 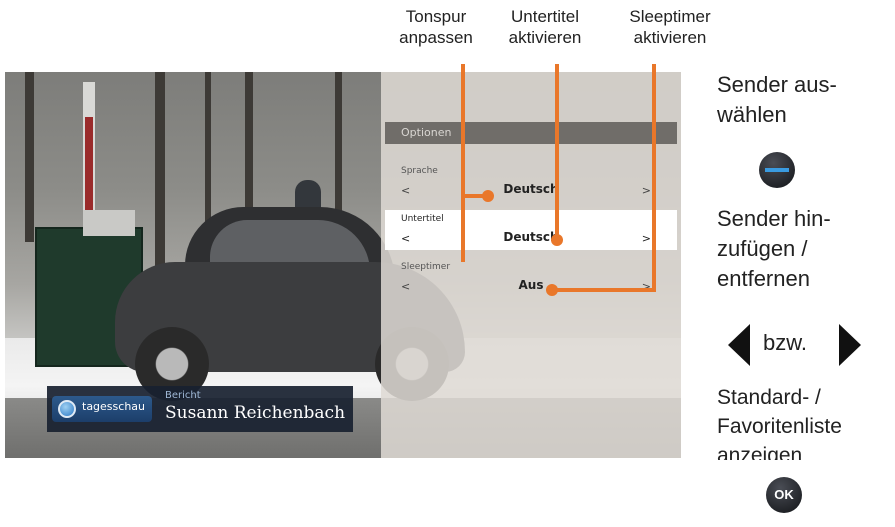 What do you see at coordinates (769, 397) in the screenshot?
I see `legend-standard-line1: Standard- /` at bounding box center [769, 397].